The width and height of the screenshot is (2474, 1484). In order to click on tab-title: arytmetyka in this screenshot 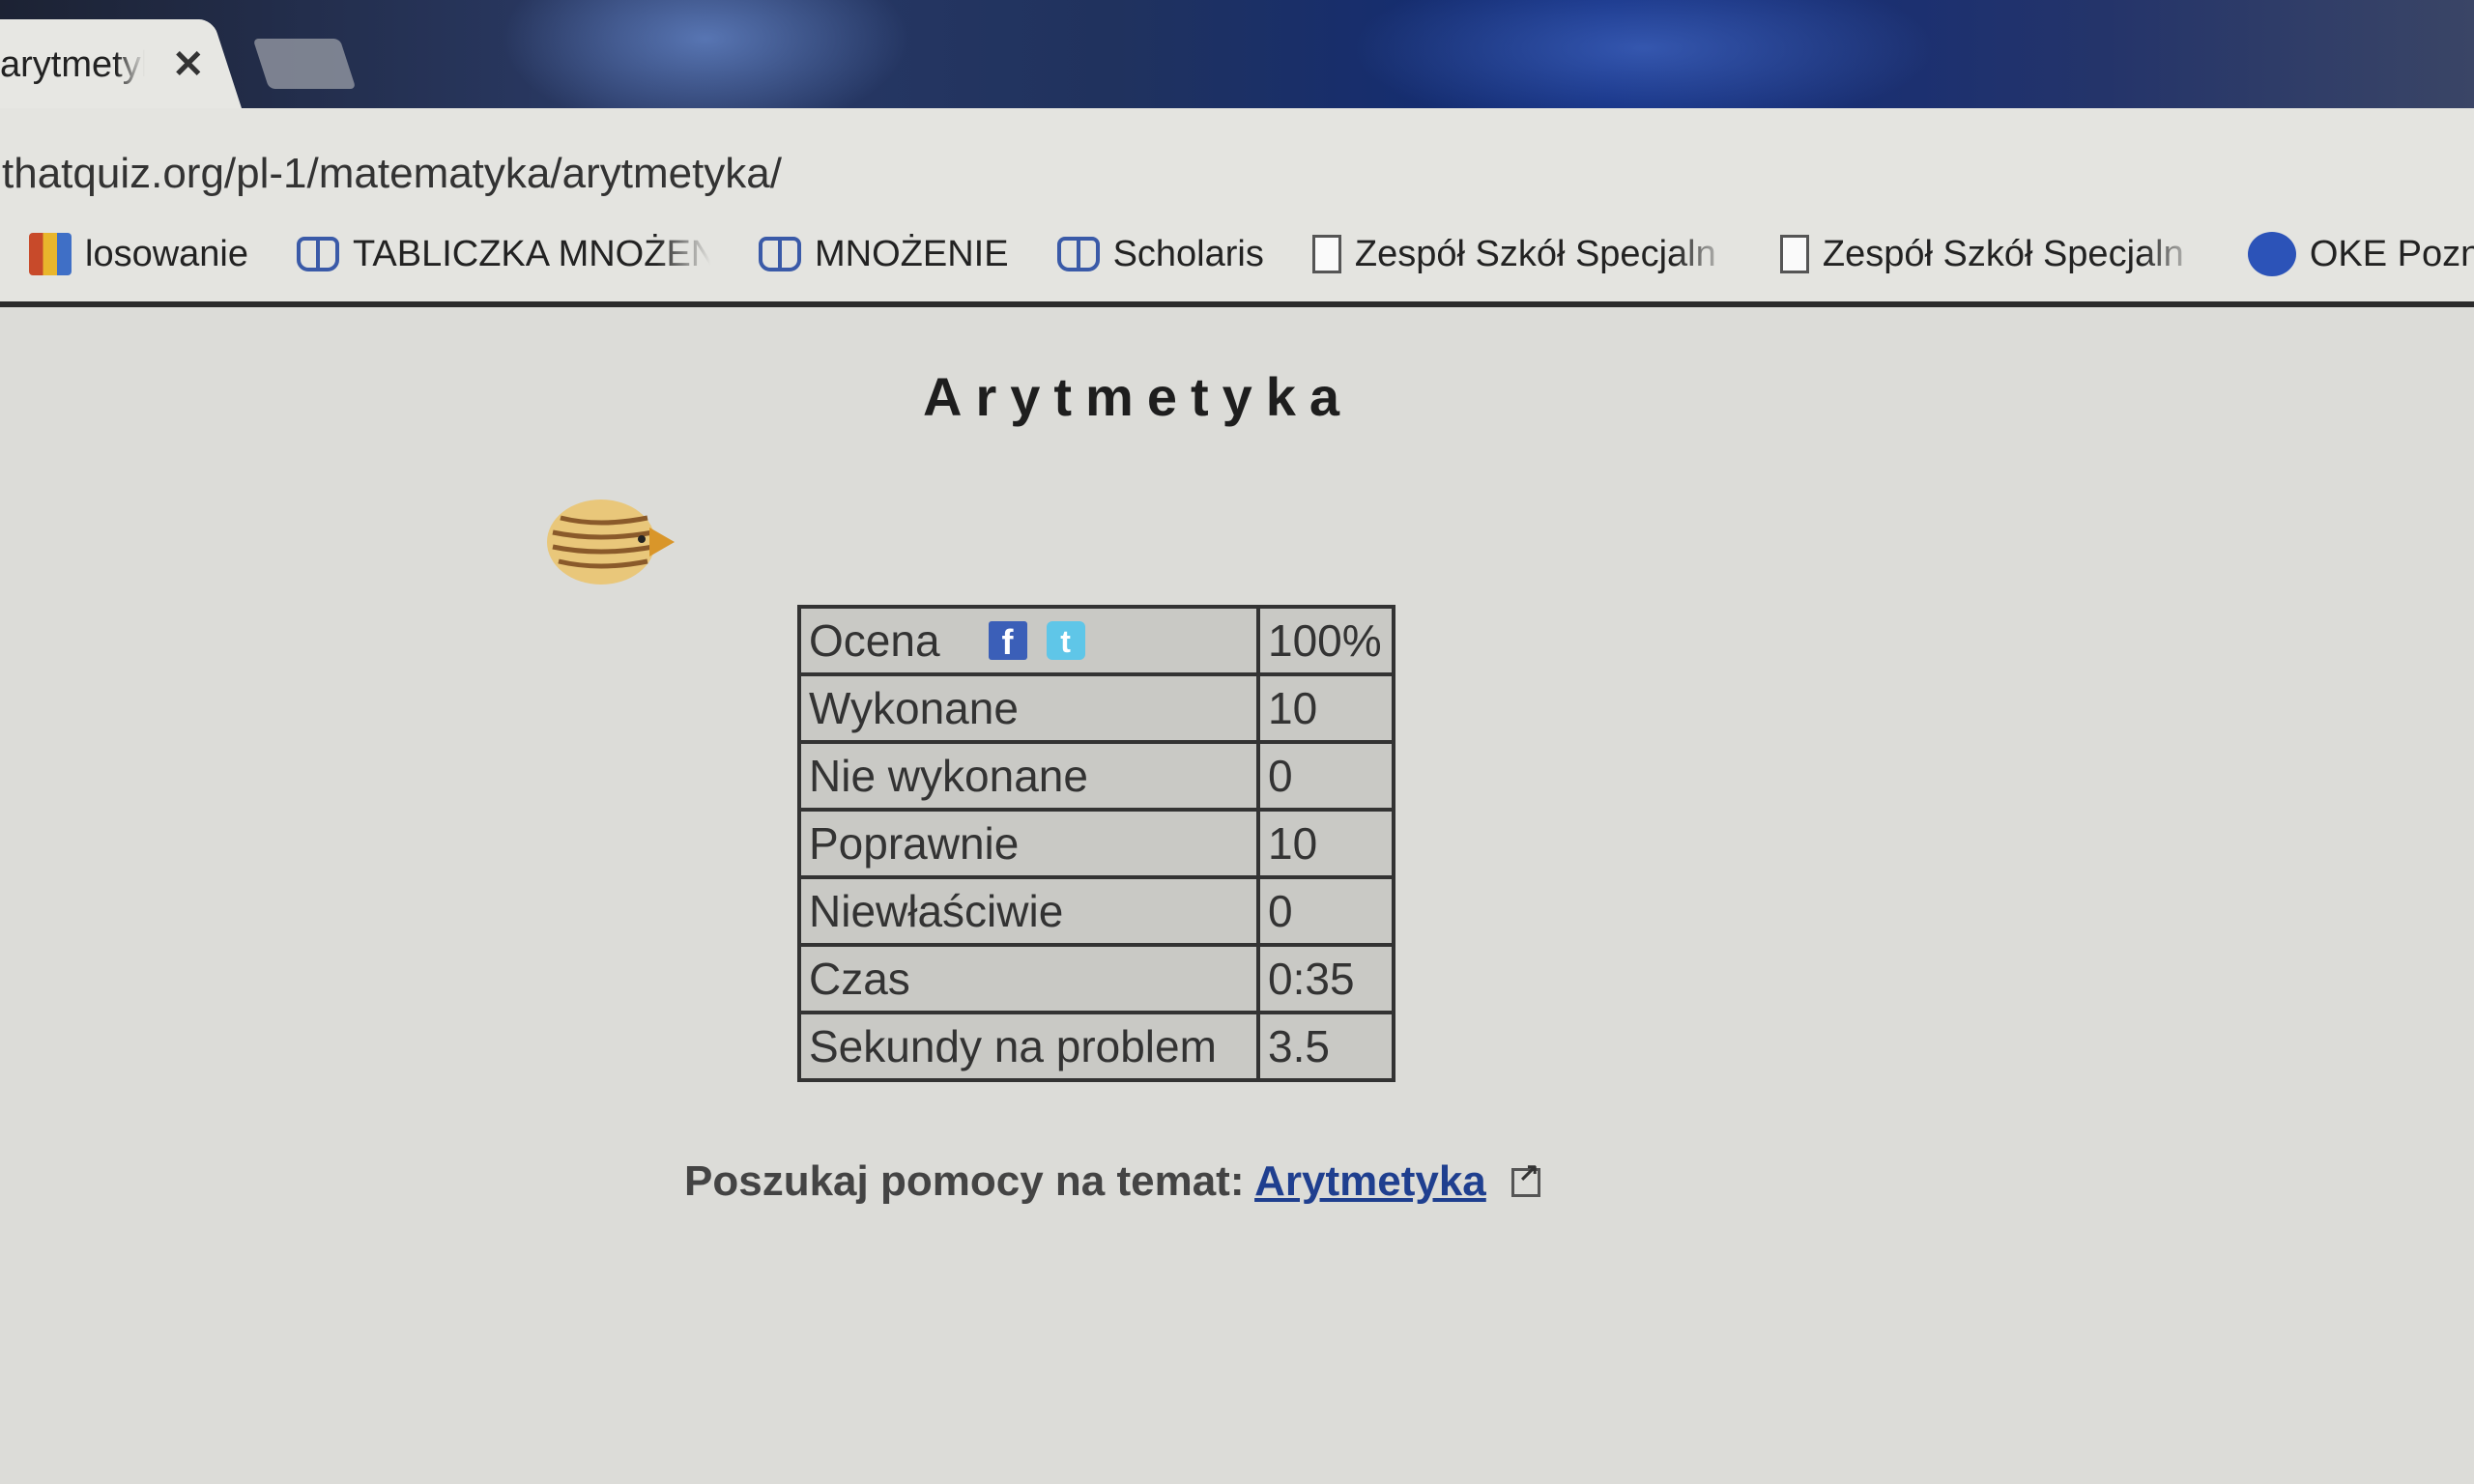, I will do `click(73, 64)`.